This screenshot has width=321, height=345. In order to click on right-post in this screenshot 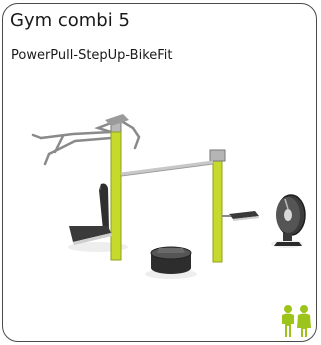, I will do `click(217, 210)`.